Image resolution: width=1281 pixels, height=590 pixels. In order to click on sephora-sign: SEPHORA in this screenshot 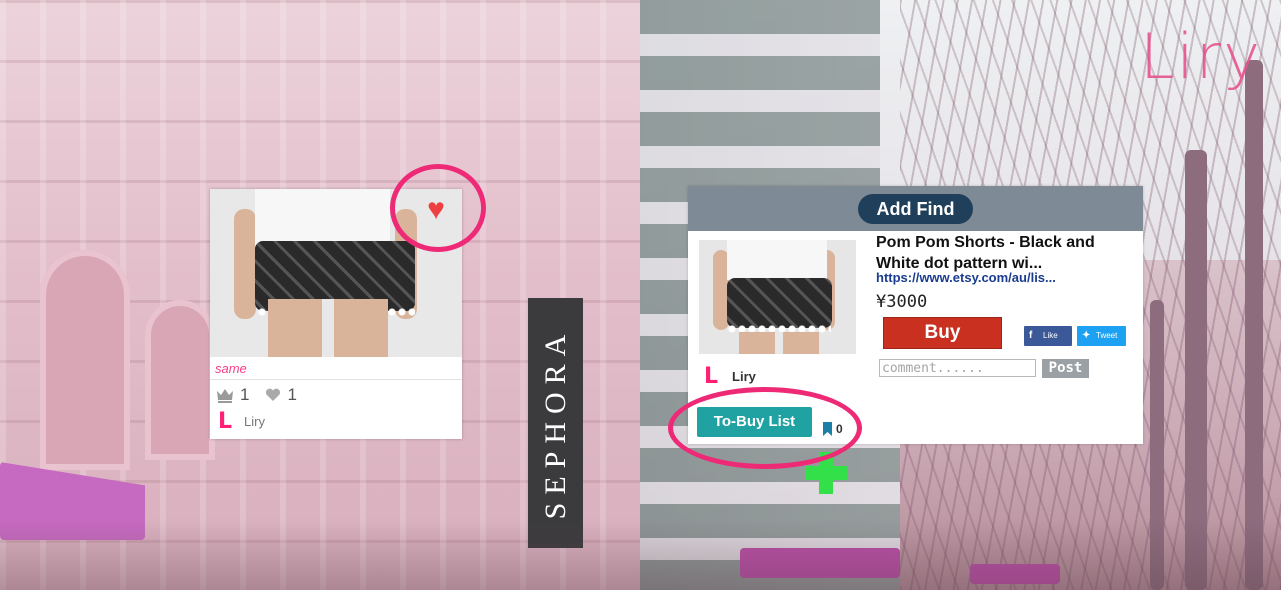, I will do `click(555, 423)`.